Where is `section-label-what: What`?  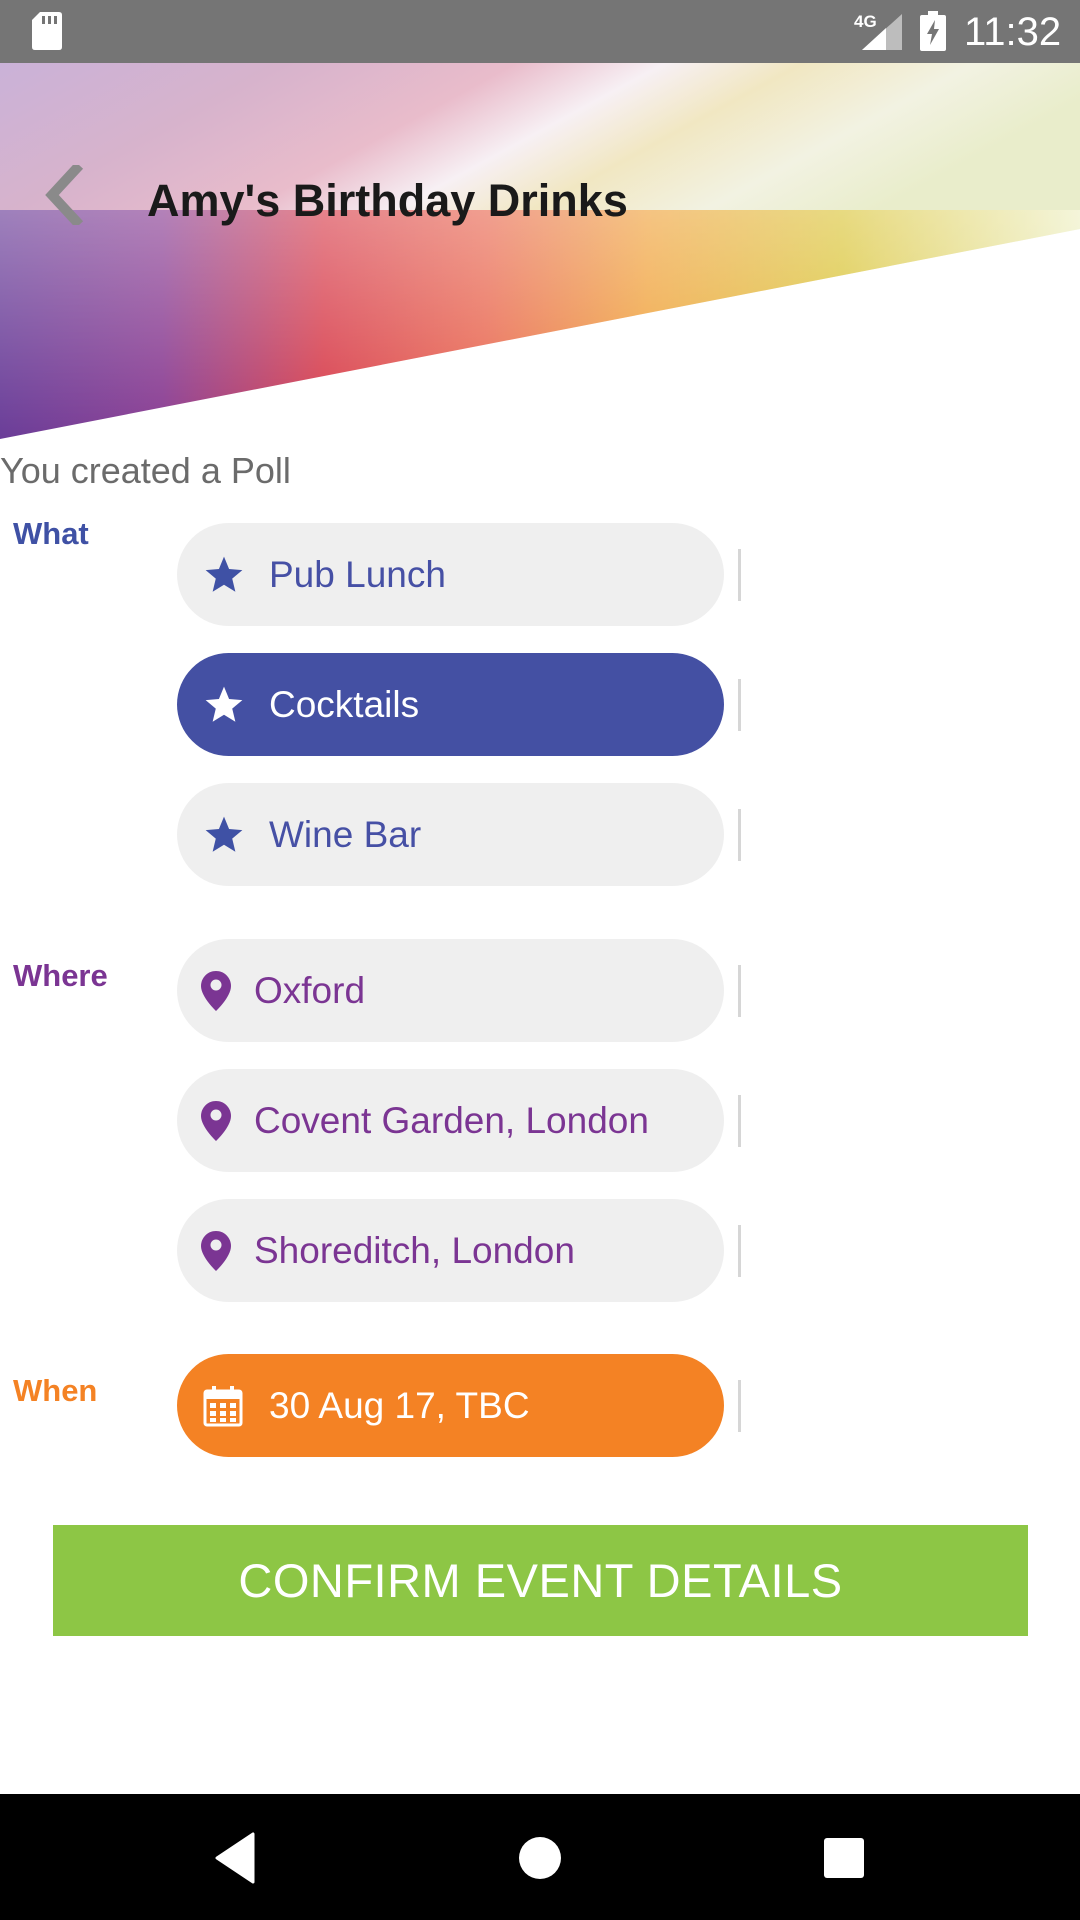 section-label-what: What is located at coordinates (51, 533).